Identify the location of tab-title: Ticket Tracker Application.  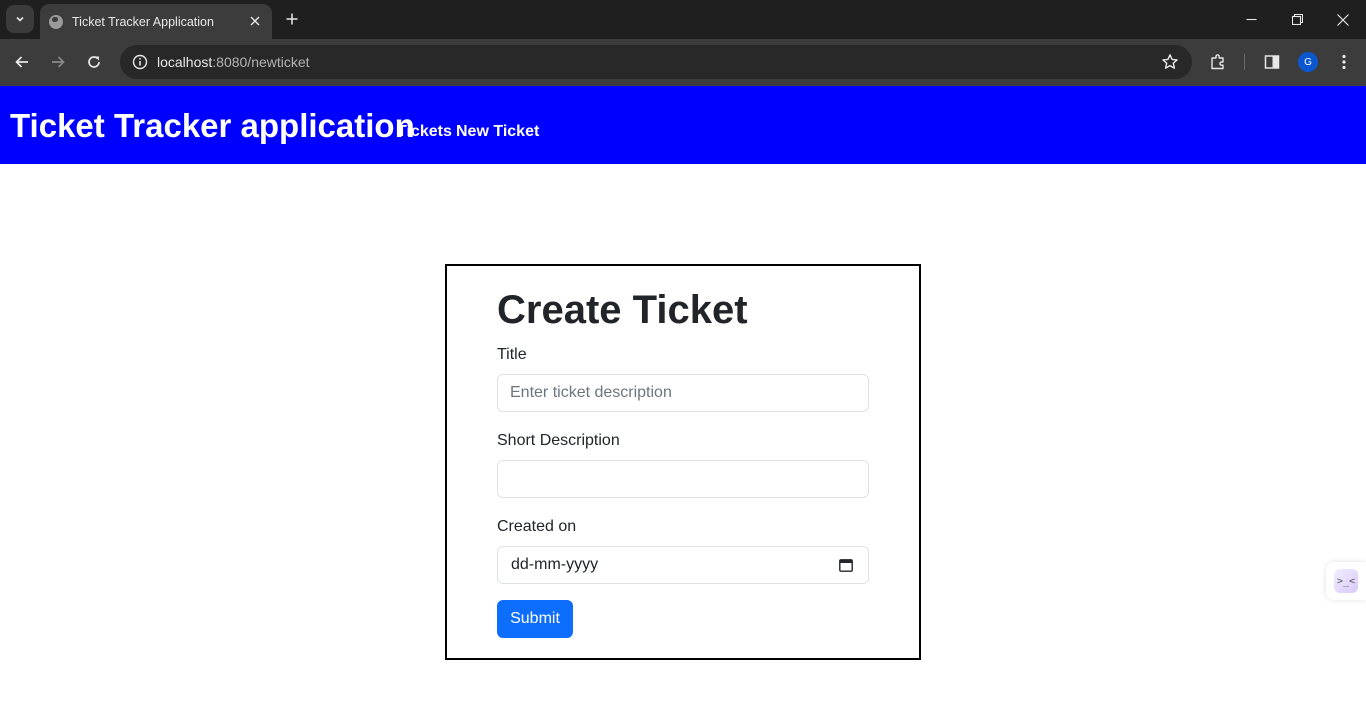
(143, 21).